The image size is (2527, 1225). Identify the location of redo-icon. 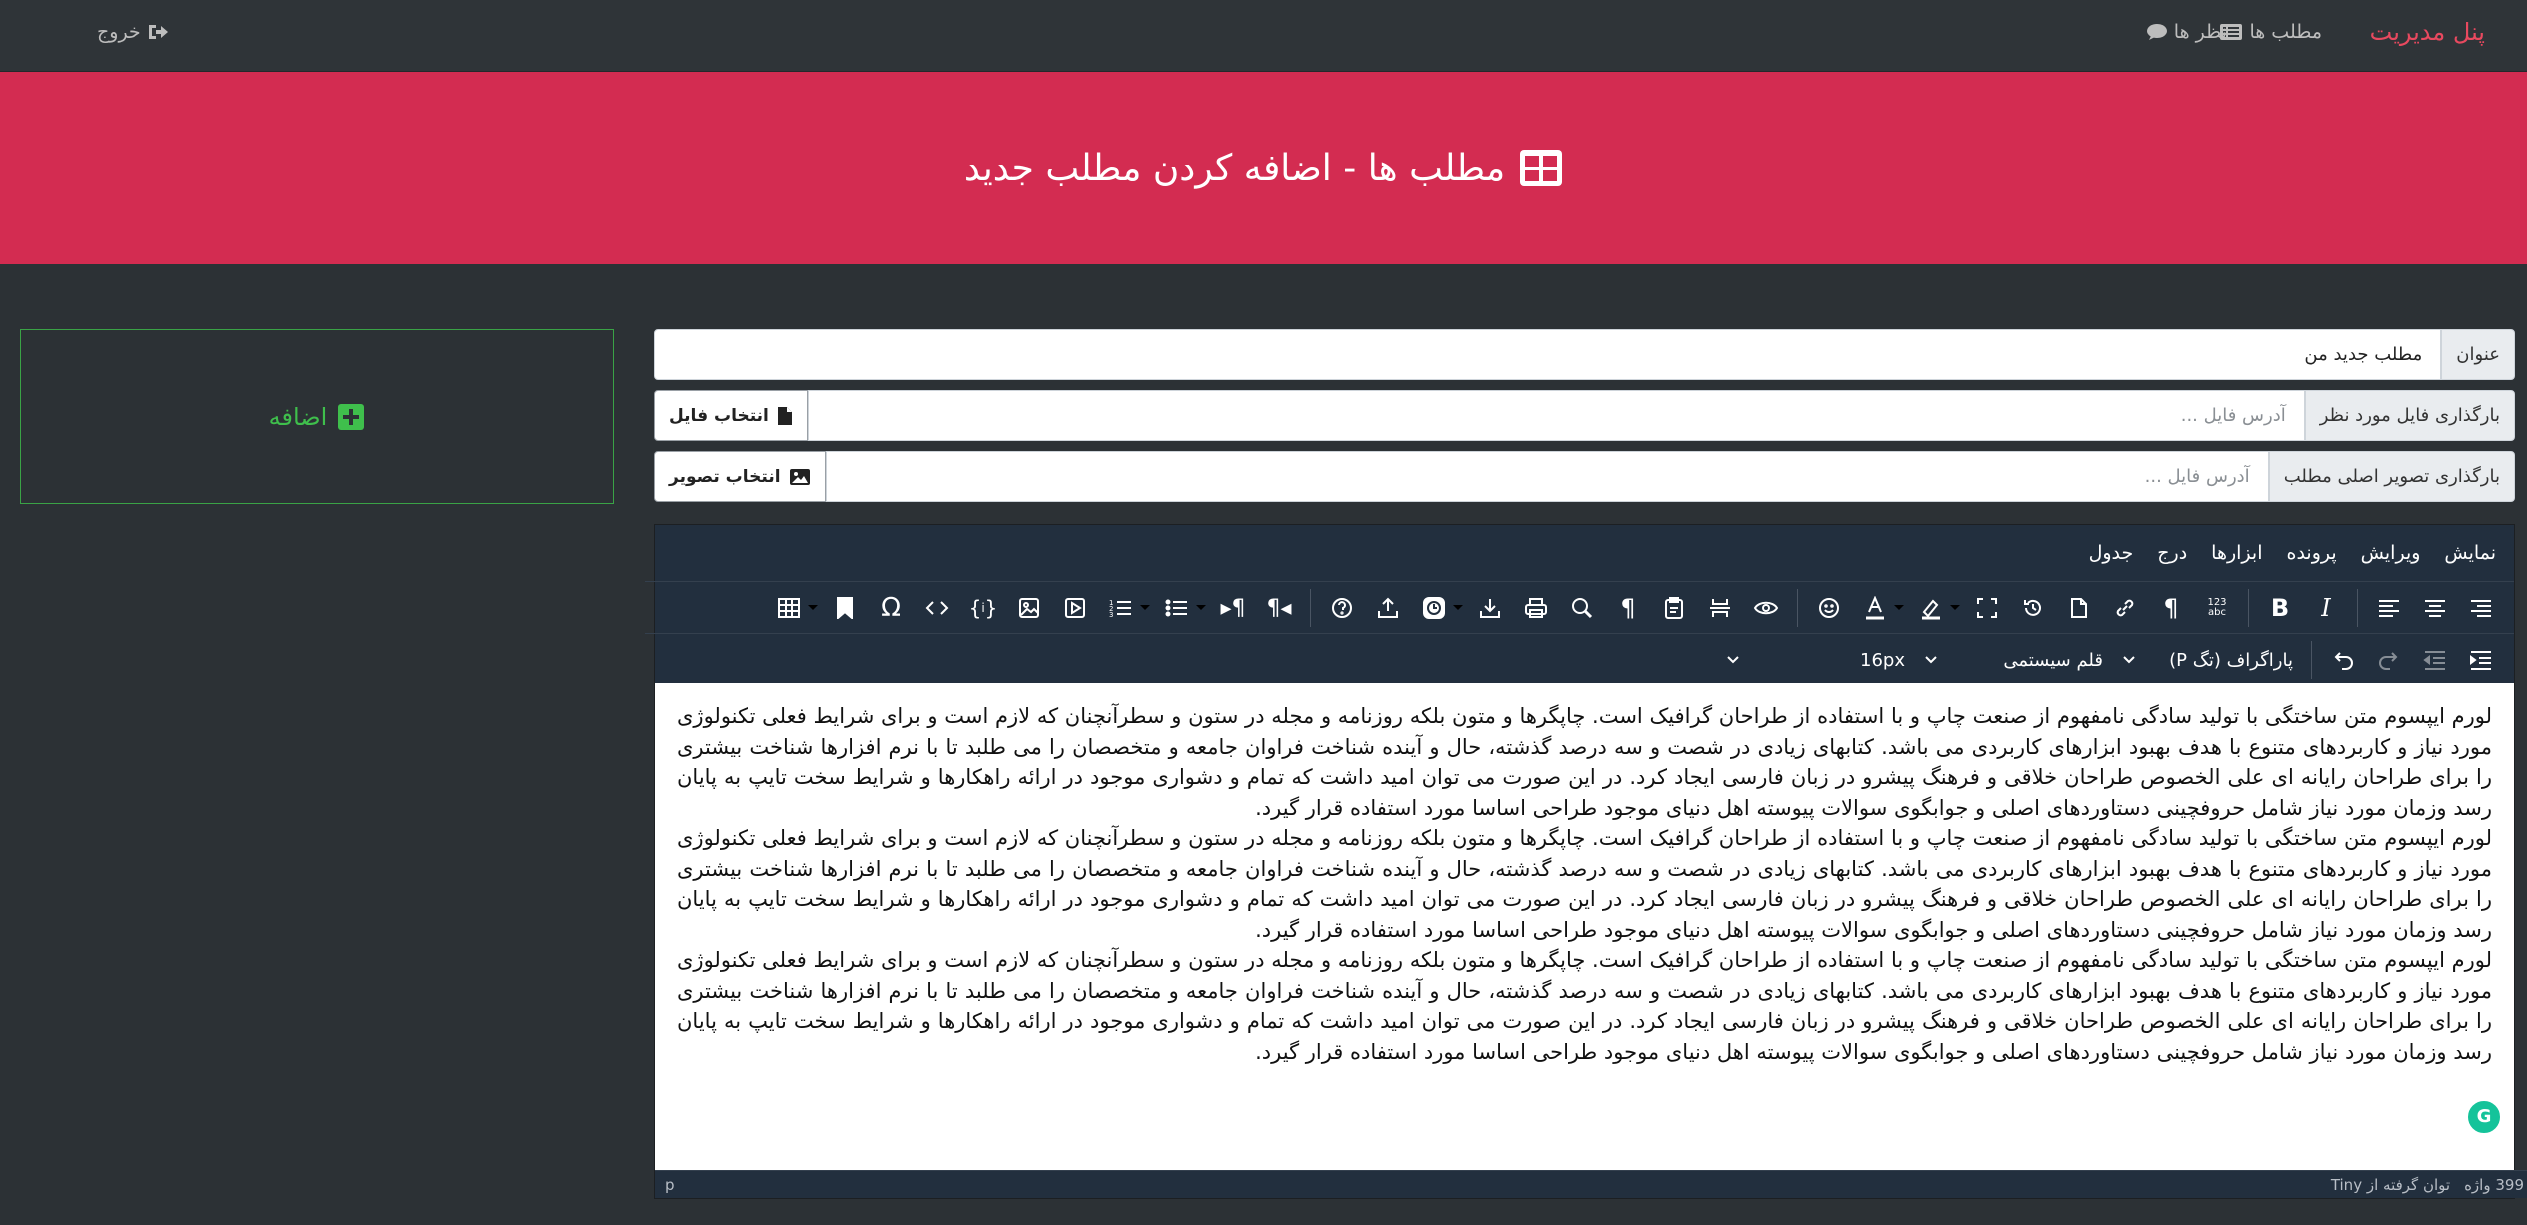
(2389, 660).